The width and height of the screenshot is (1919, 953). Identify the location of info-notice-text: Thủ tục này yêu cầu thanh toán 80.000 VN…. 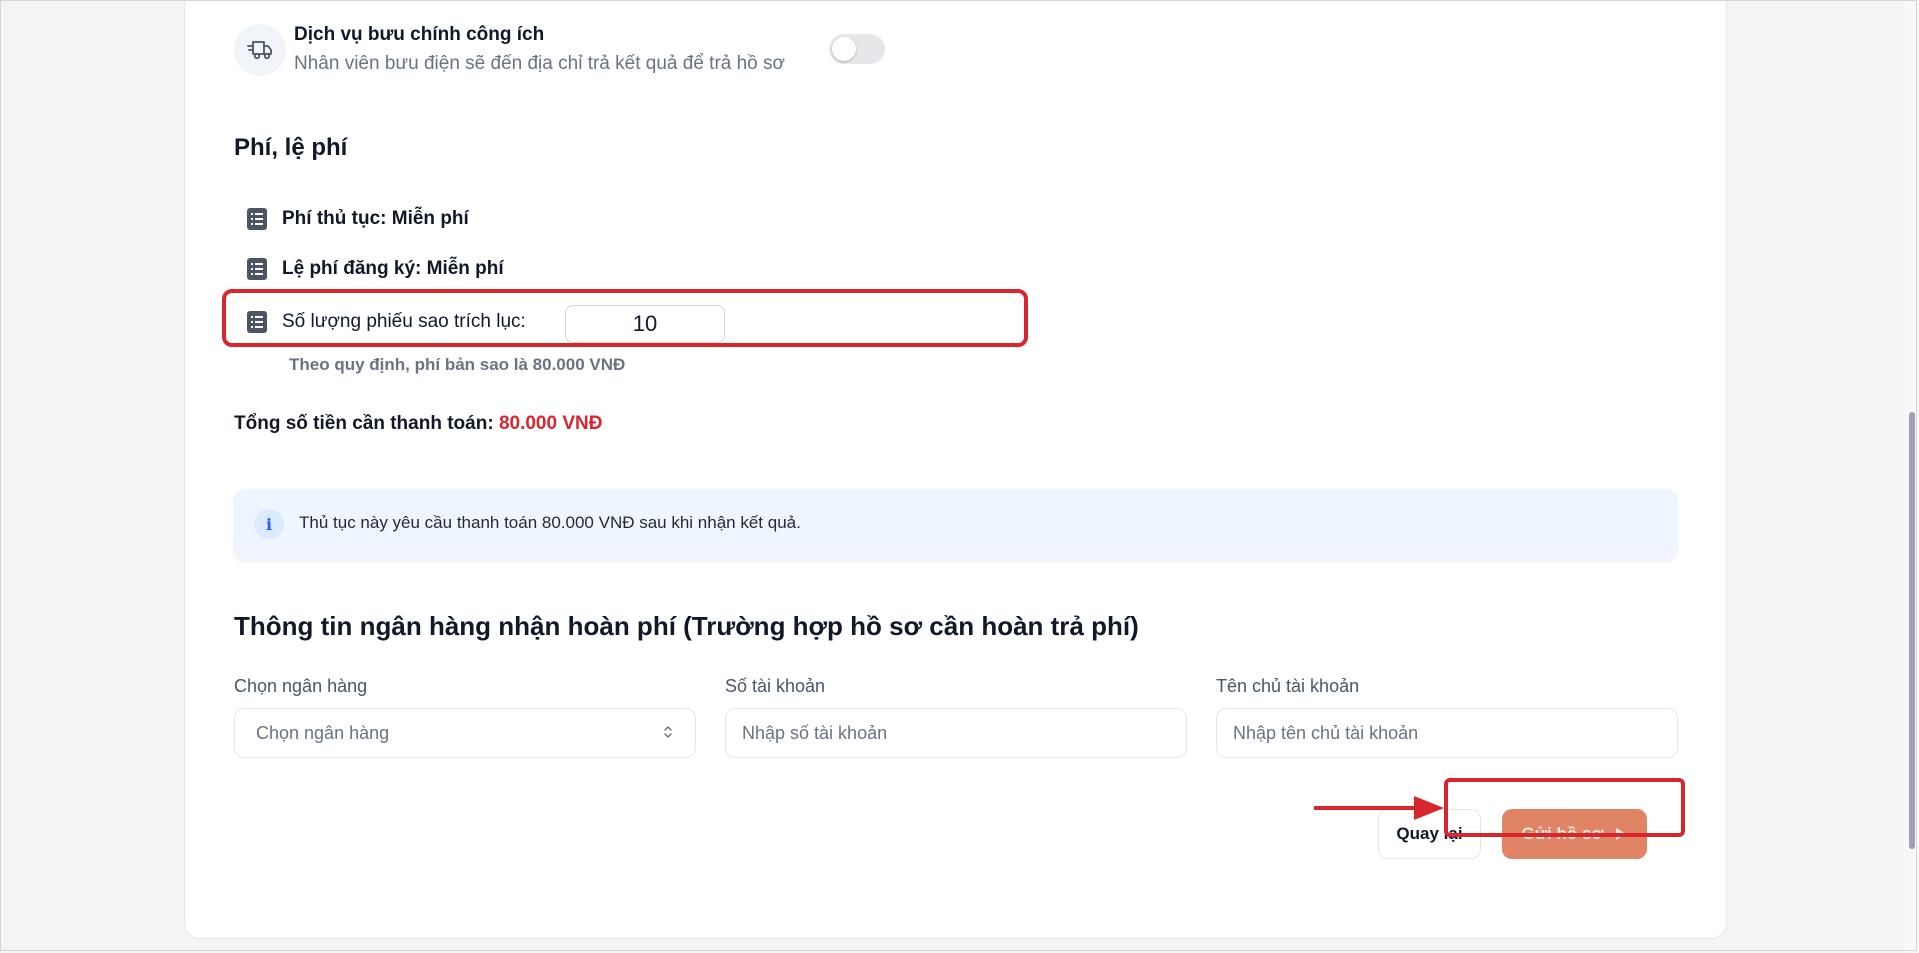
(550, 522).